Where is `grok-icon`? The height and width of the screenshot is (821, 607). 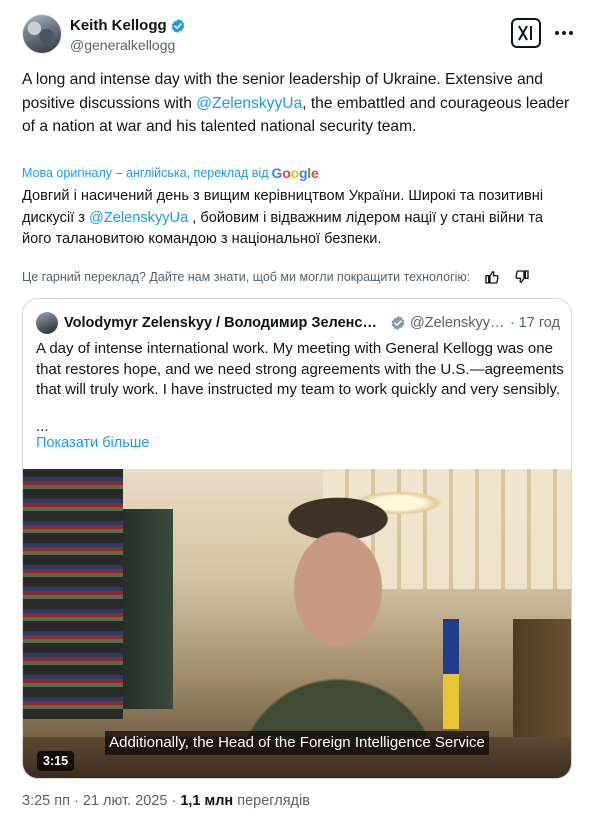
grok-icon is located at coordinates (526, 33).